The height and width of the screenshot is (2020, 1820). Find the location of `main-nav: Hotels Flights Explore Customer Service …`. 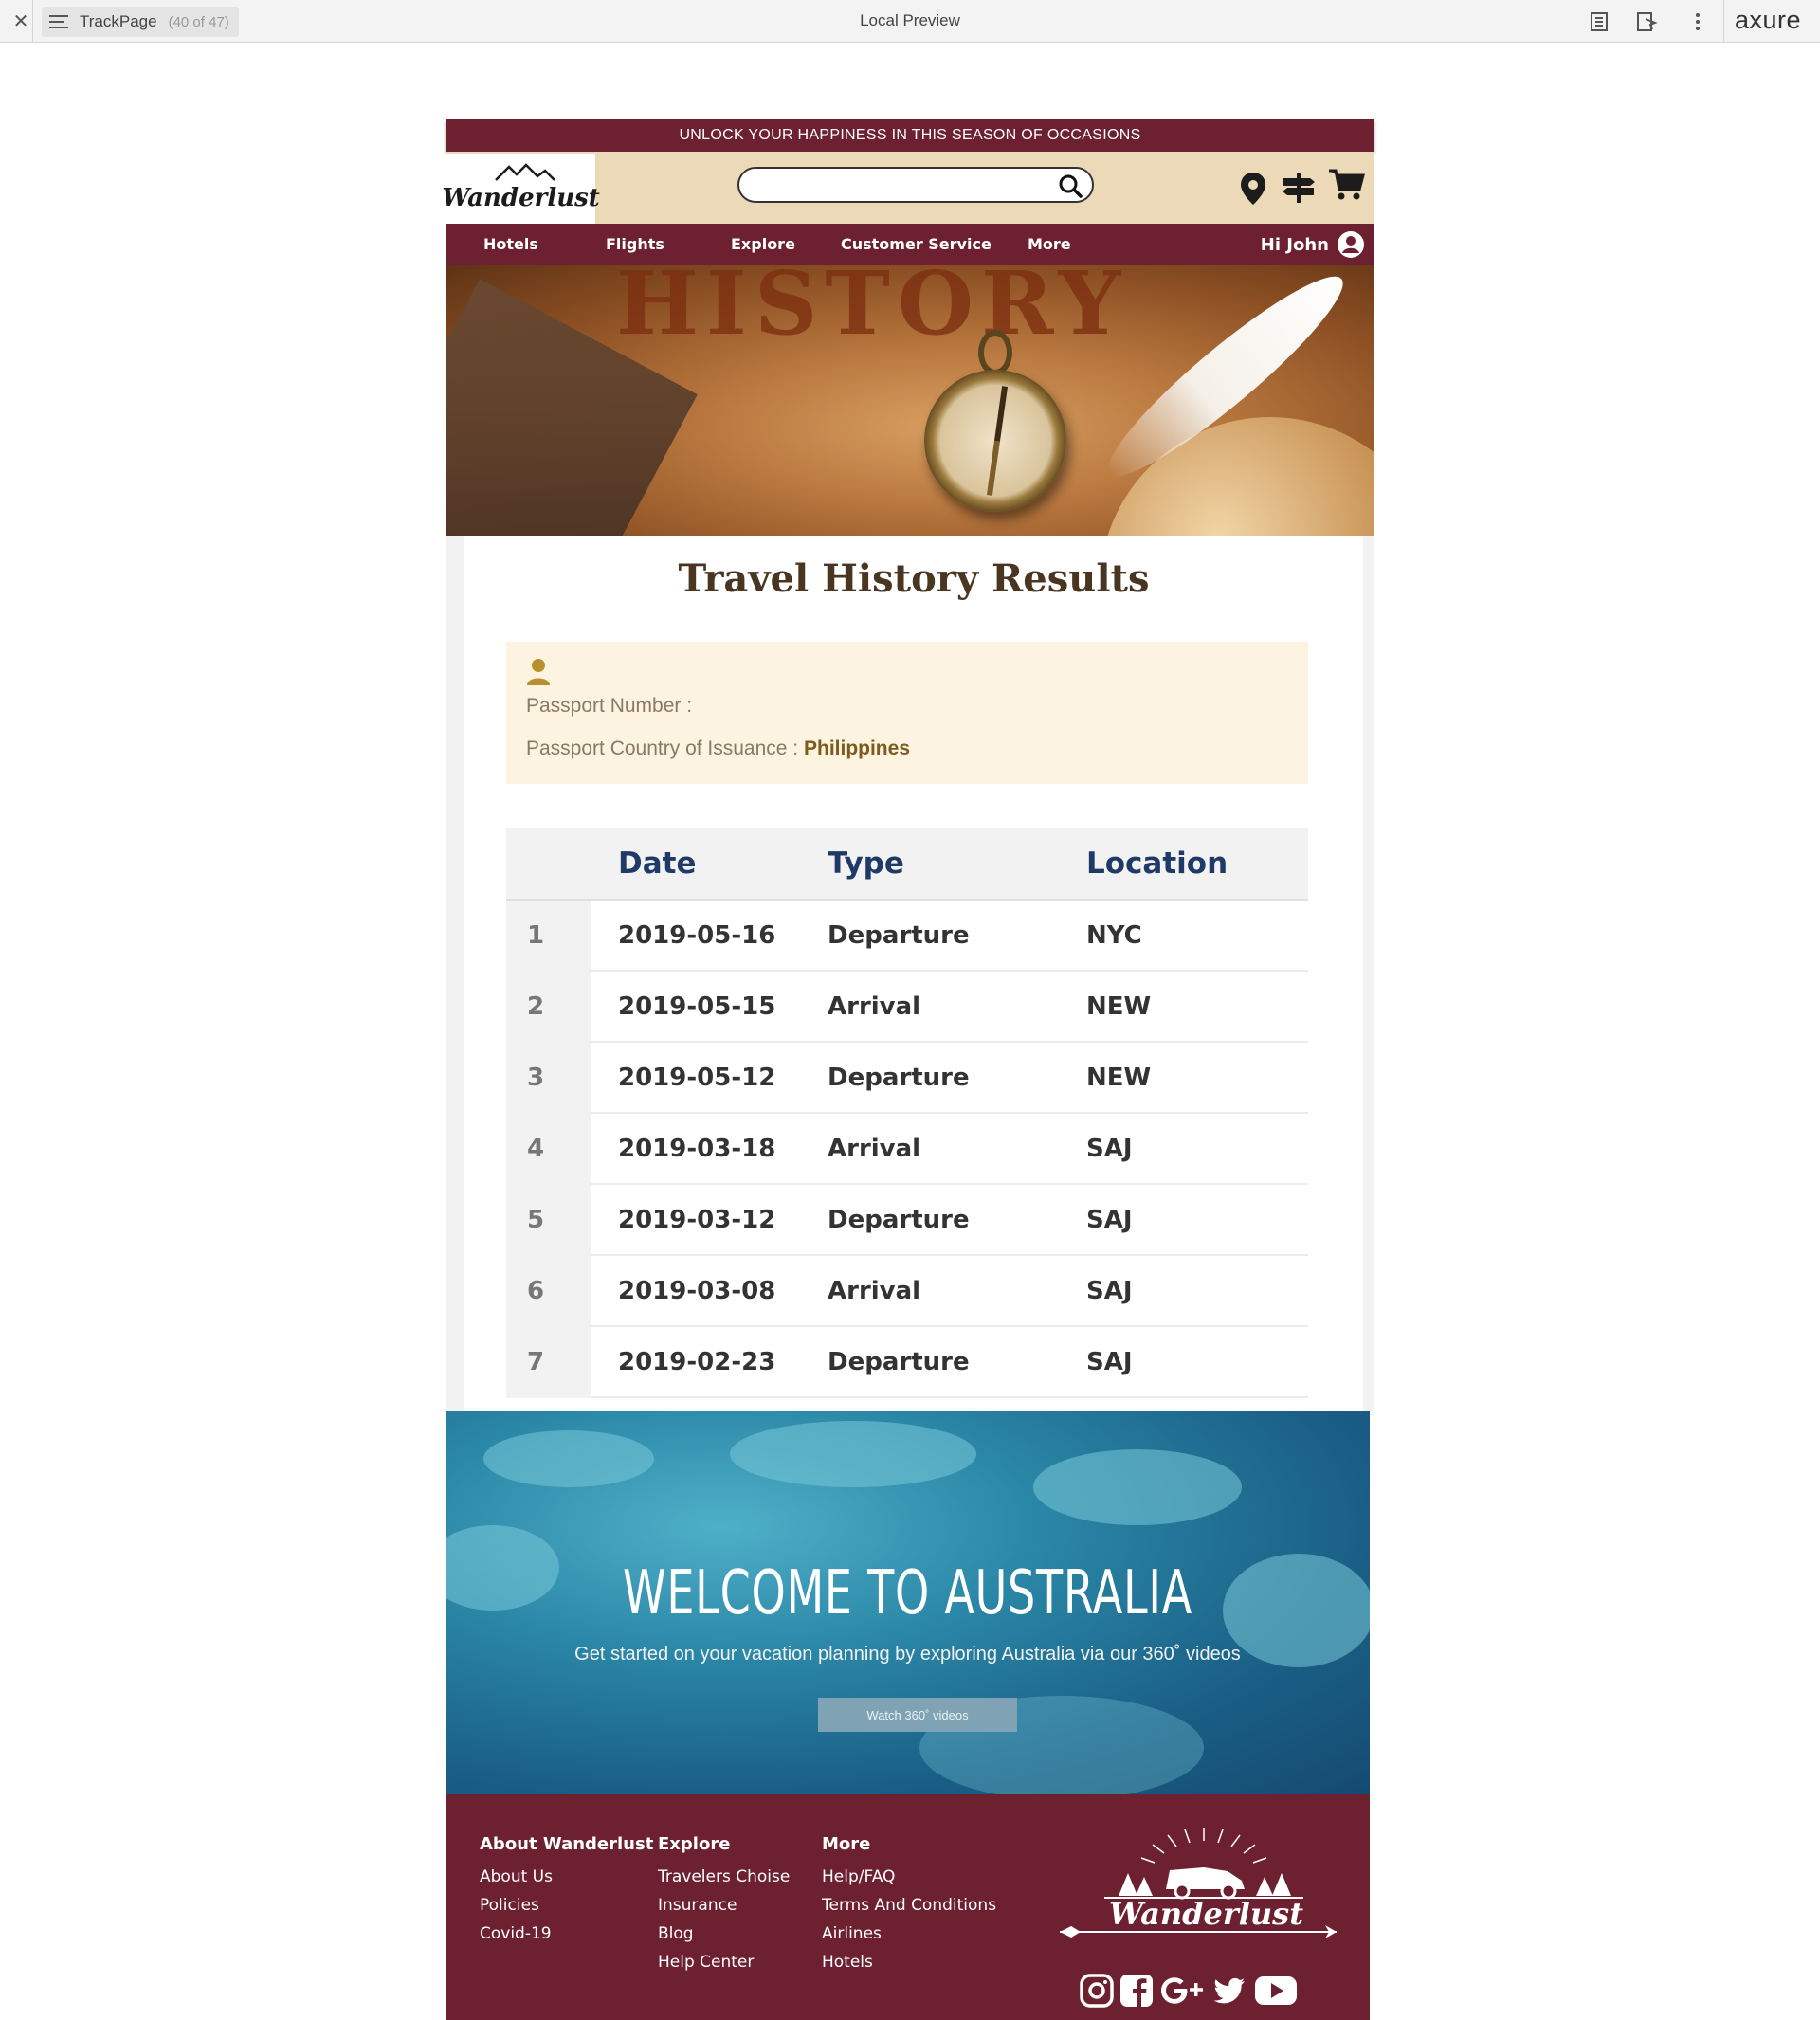

main-nav: Hotels Flights Explore Customer Service … is located at coordinates (910, 245).